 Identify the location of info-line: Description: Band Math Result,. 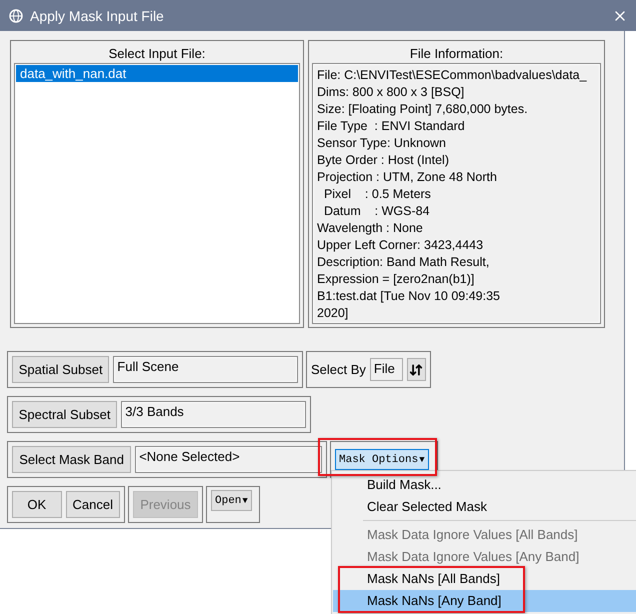
(403, 262).